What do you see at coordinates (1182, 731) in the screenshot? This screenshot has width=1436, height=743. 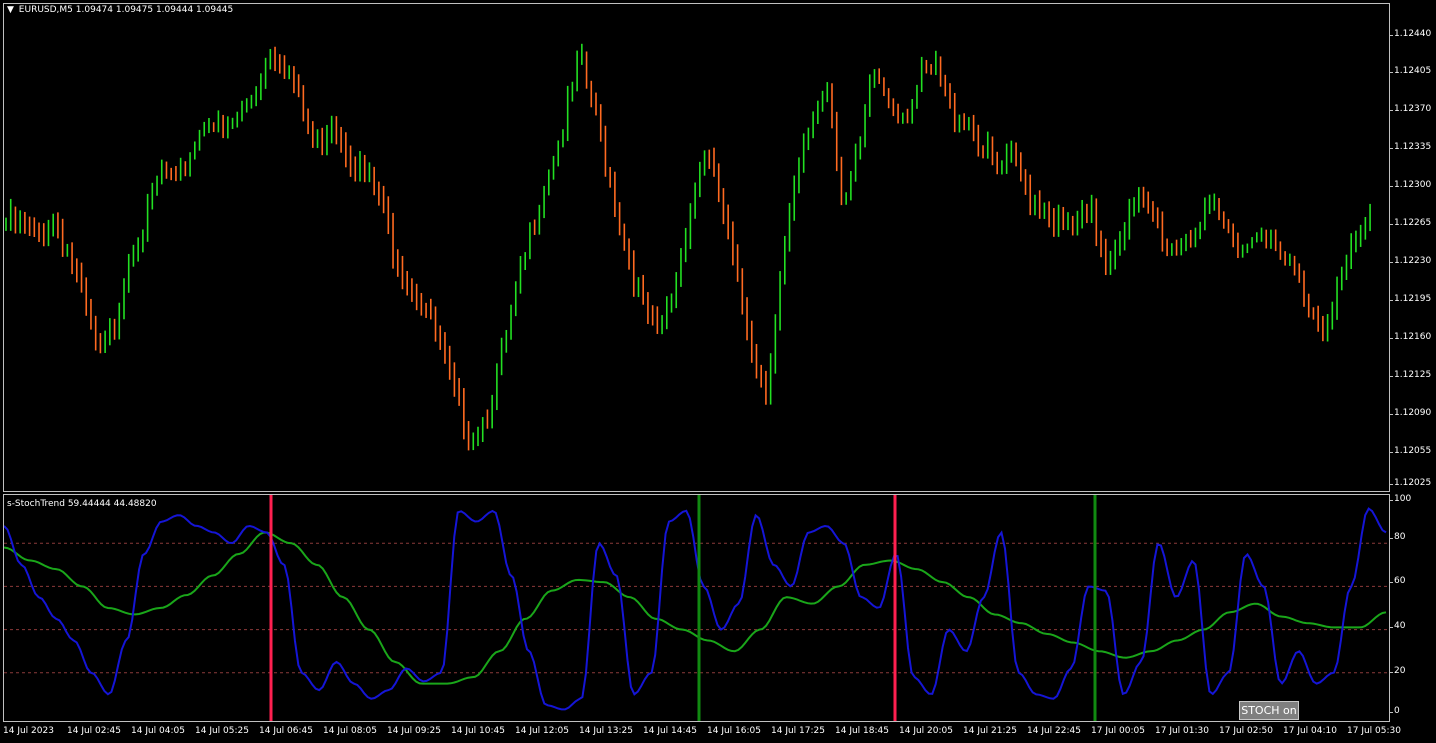 I see `time-label: 17 Jul 01:30` at bounding box center [1182, 731].